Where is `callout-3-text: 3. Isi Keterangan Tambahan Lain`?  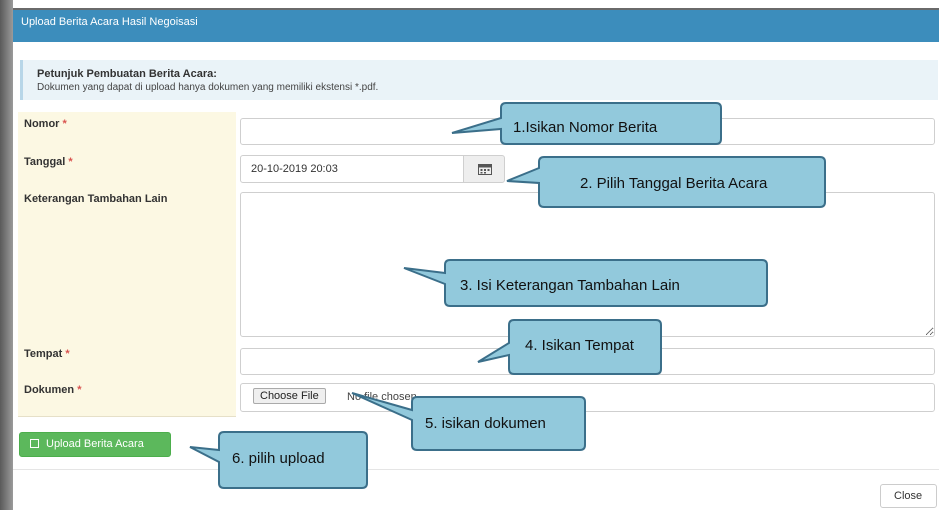
callout-3-text: 3. Isi Keterangan Tambahan Lain is located at coordinates (570, 285).